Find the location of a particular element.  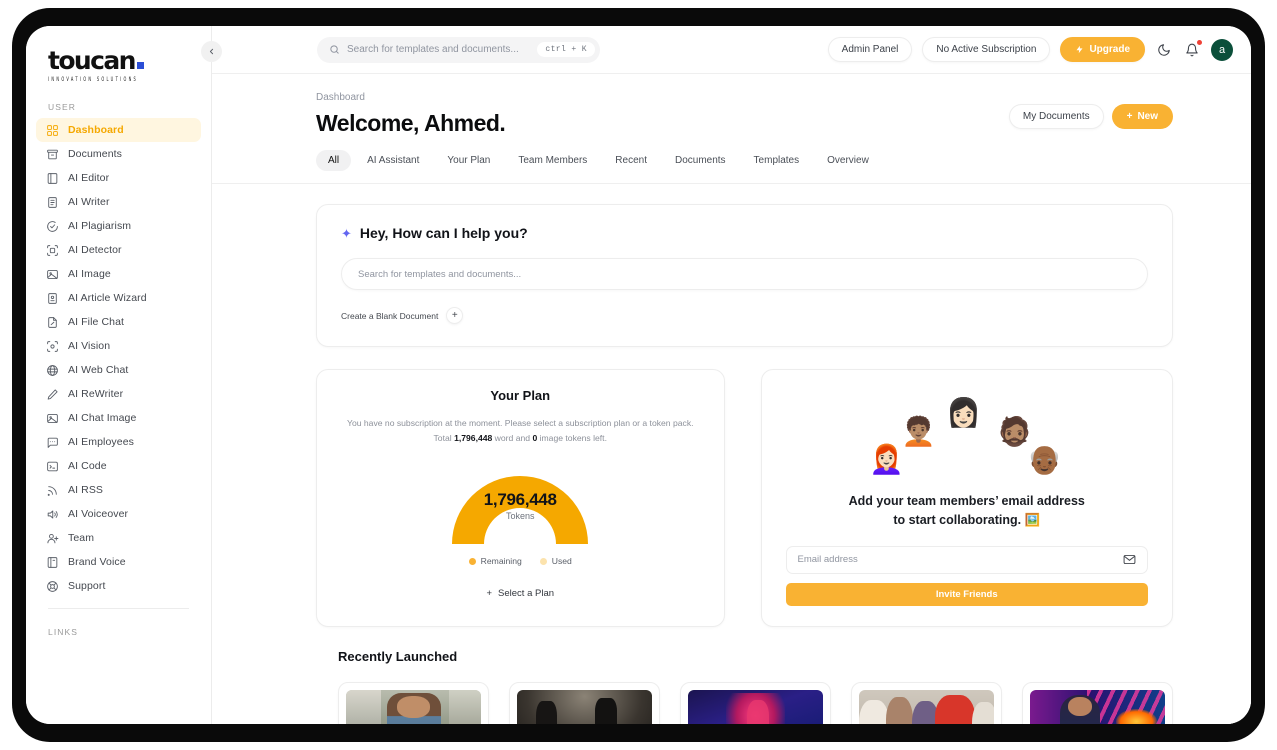

plan-desc-suffix: image tokens left. is located at coordinates (572, 438).